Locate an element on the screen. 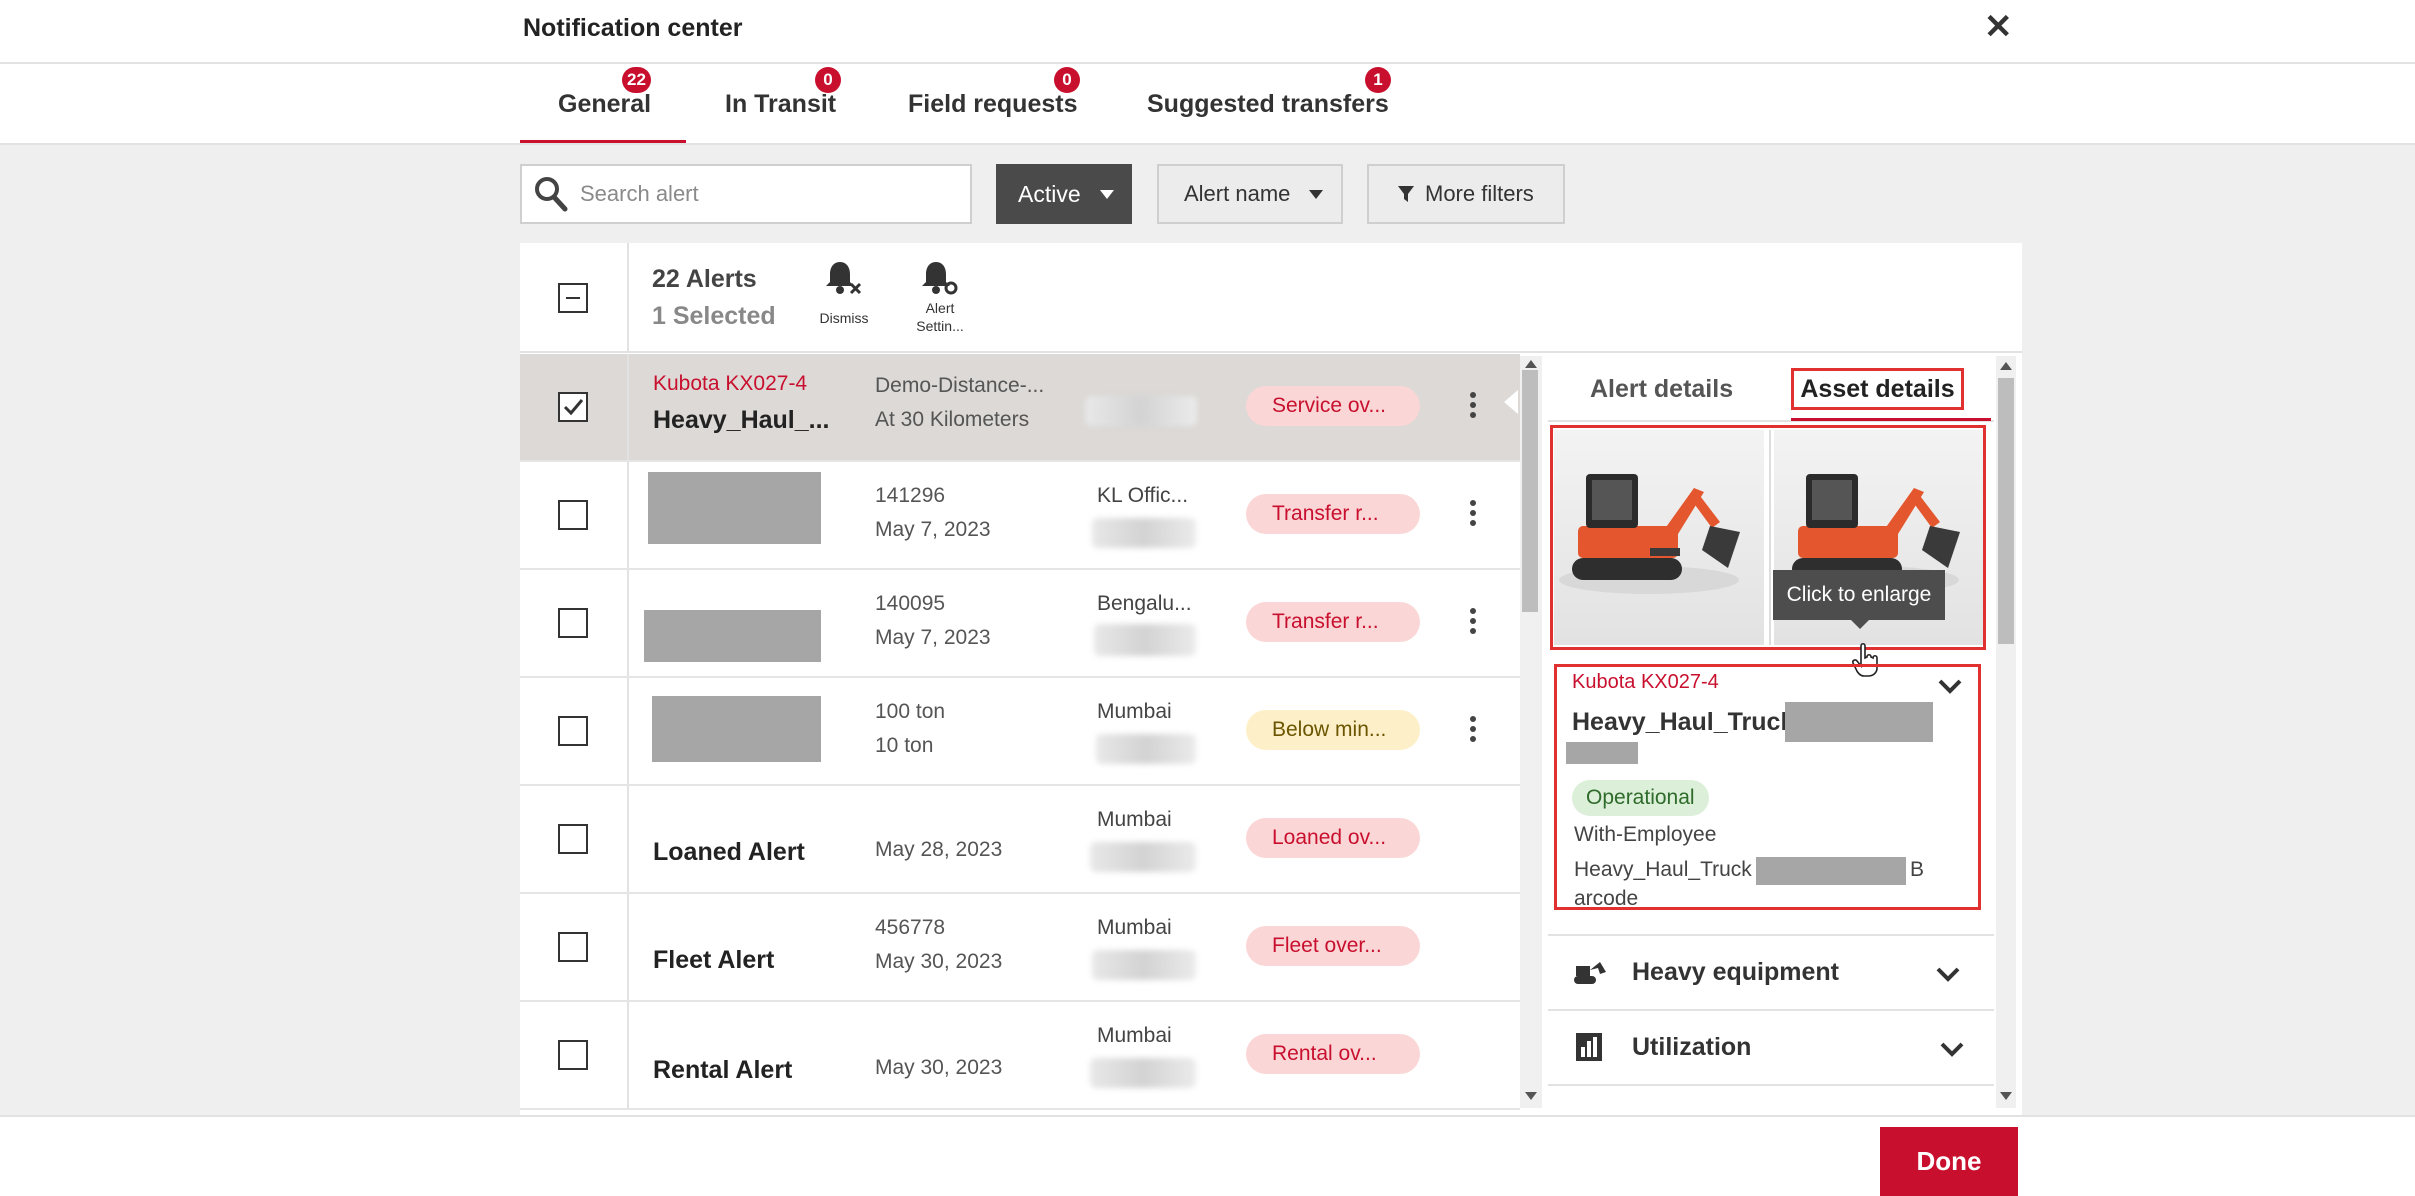 The height and width of the screenshot is (1196, 2415). alert-value: 10 ton is located at coordinates (904, 745).